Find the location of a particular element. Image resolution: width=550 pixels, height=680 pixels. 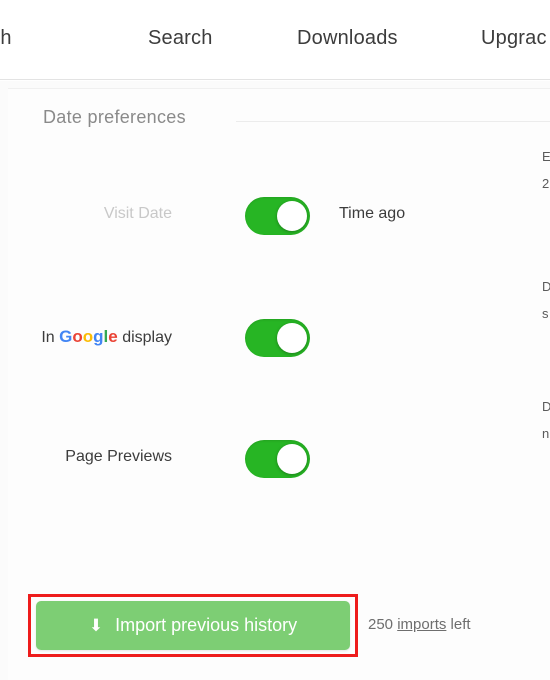

right-col-text-0: E is located at coordinates (546, 156).